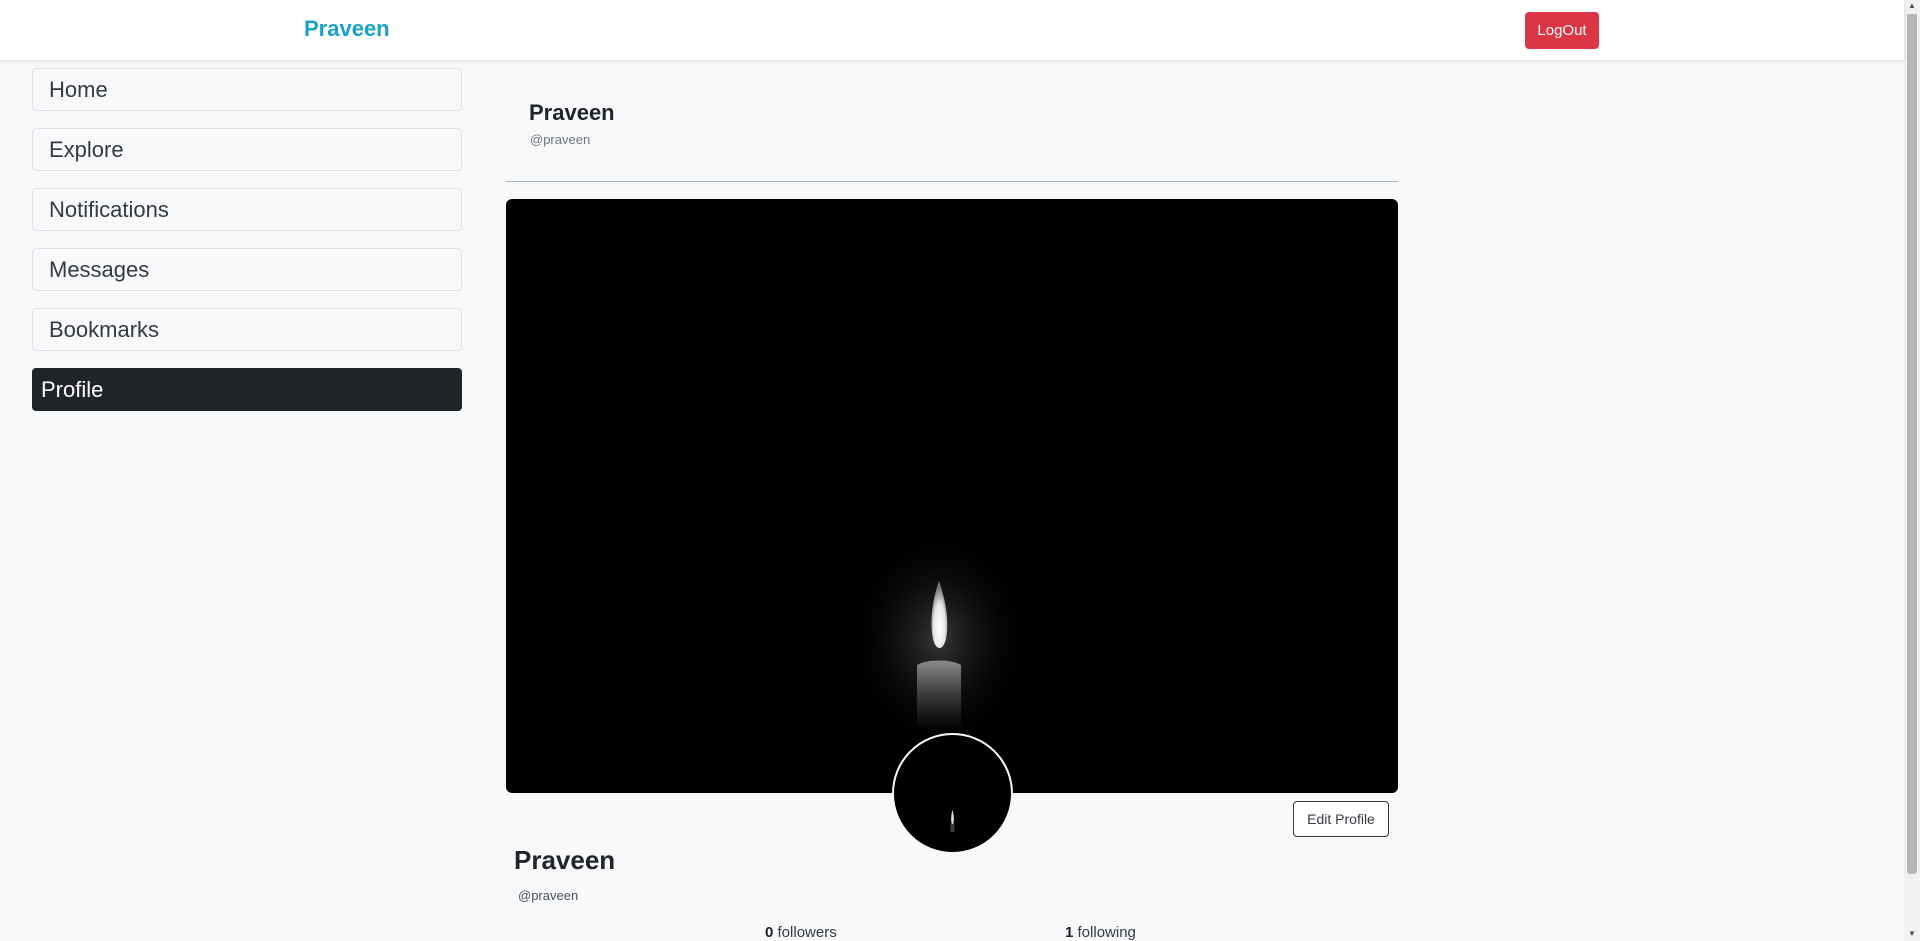  I want to click on followers-label: followers, so click(807, 932).